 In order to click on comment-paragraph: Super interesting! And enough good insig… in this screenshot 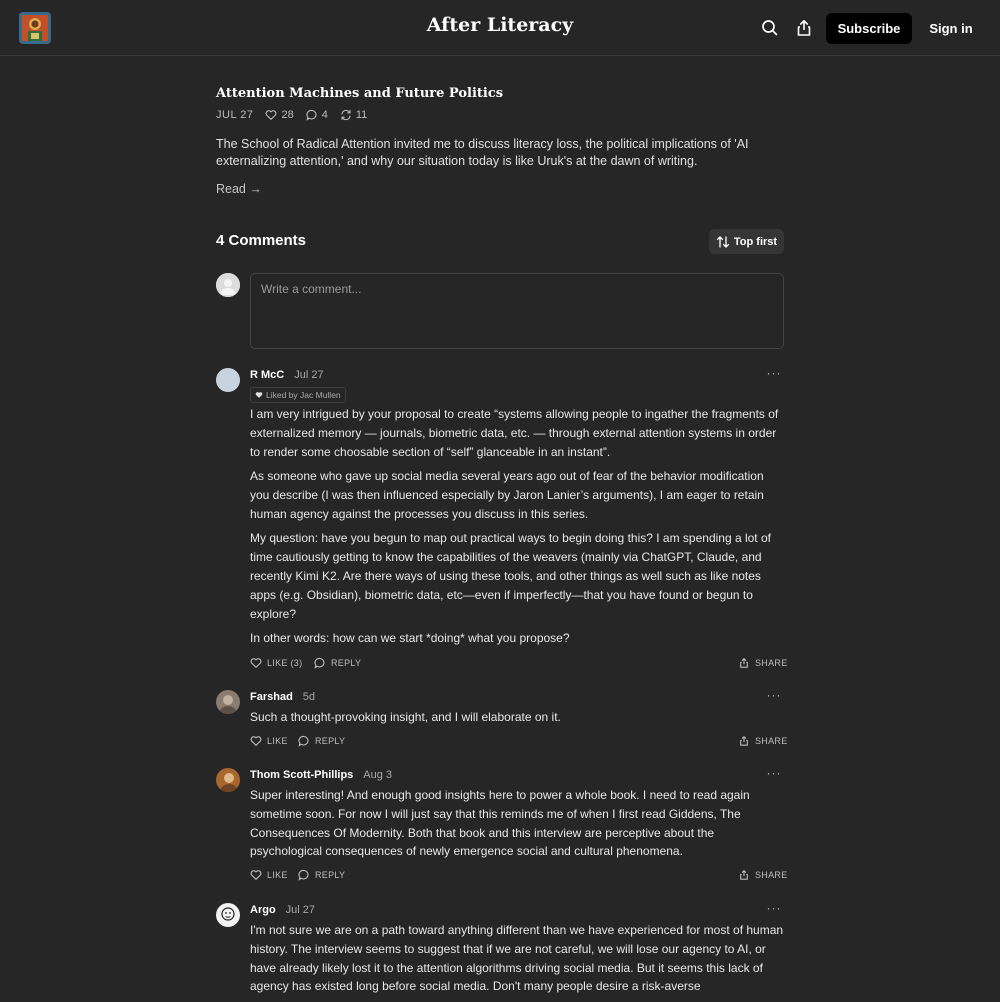, I will do `click(500, 823)`.